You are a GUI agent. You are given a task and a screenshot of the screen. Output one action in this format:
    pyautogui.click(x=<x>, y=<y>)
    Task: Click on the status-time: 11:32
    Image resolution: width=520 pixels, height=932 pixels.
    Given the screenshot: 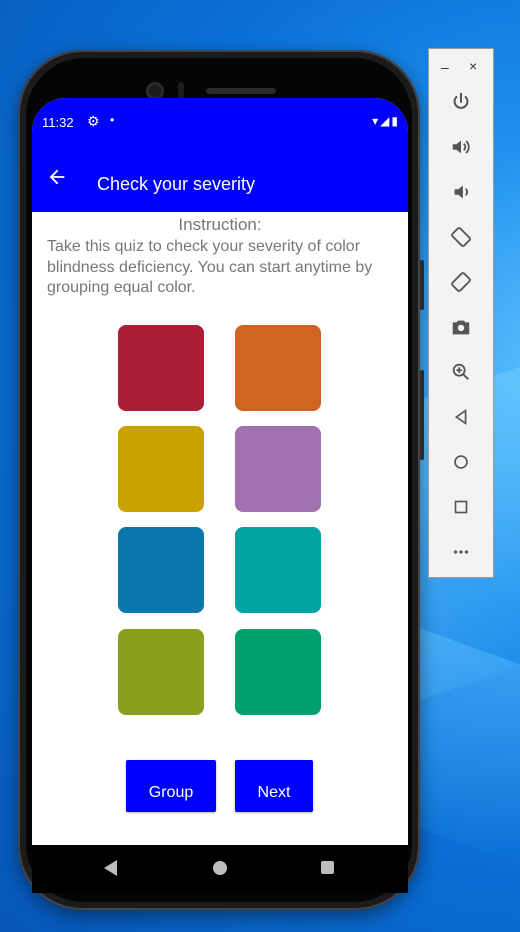 What is the action you would take?
    pyautogui.click(x=58, y=122)
    